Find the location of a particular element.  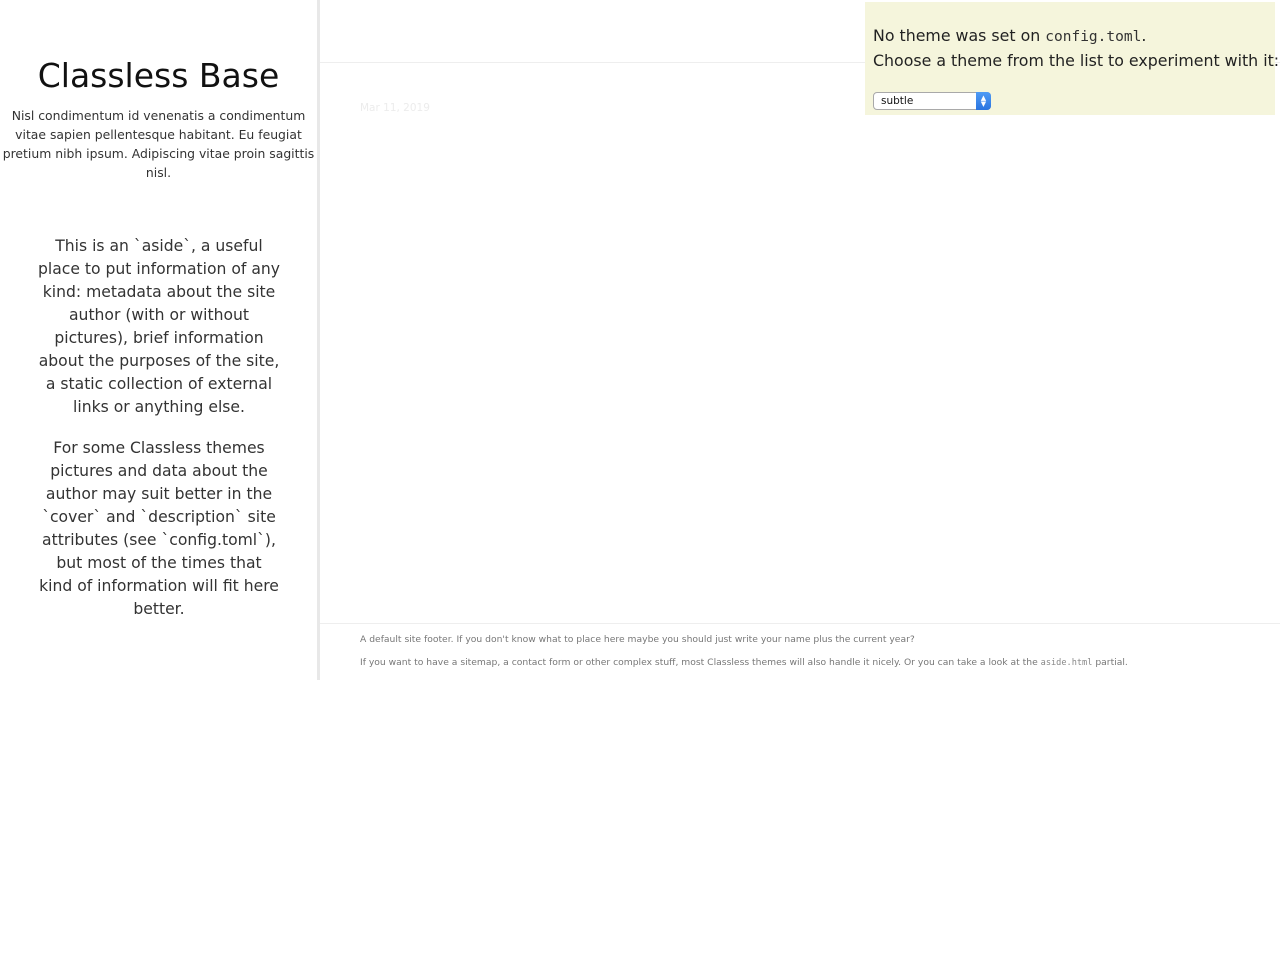

select-arrows-icon: ▲ ▼ is located at coordinates (983, 101).